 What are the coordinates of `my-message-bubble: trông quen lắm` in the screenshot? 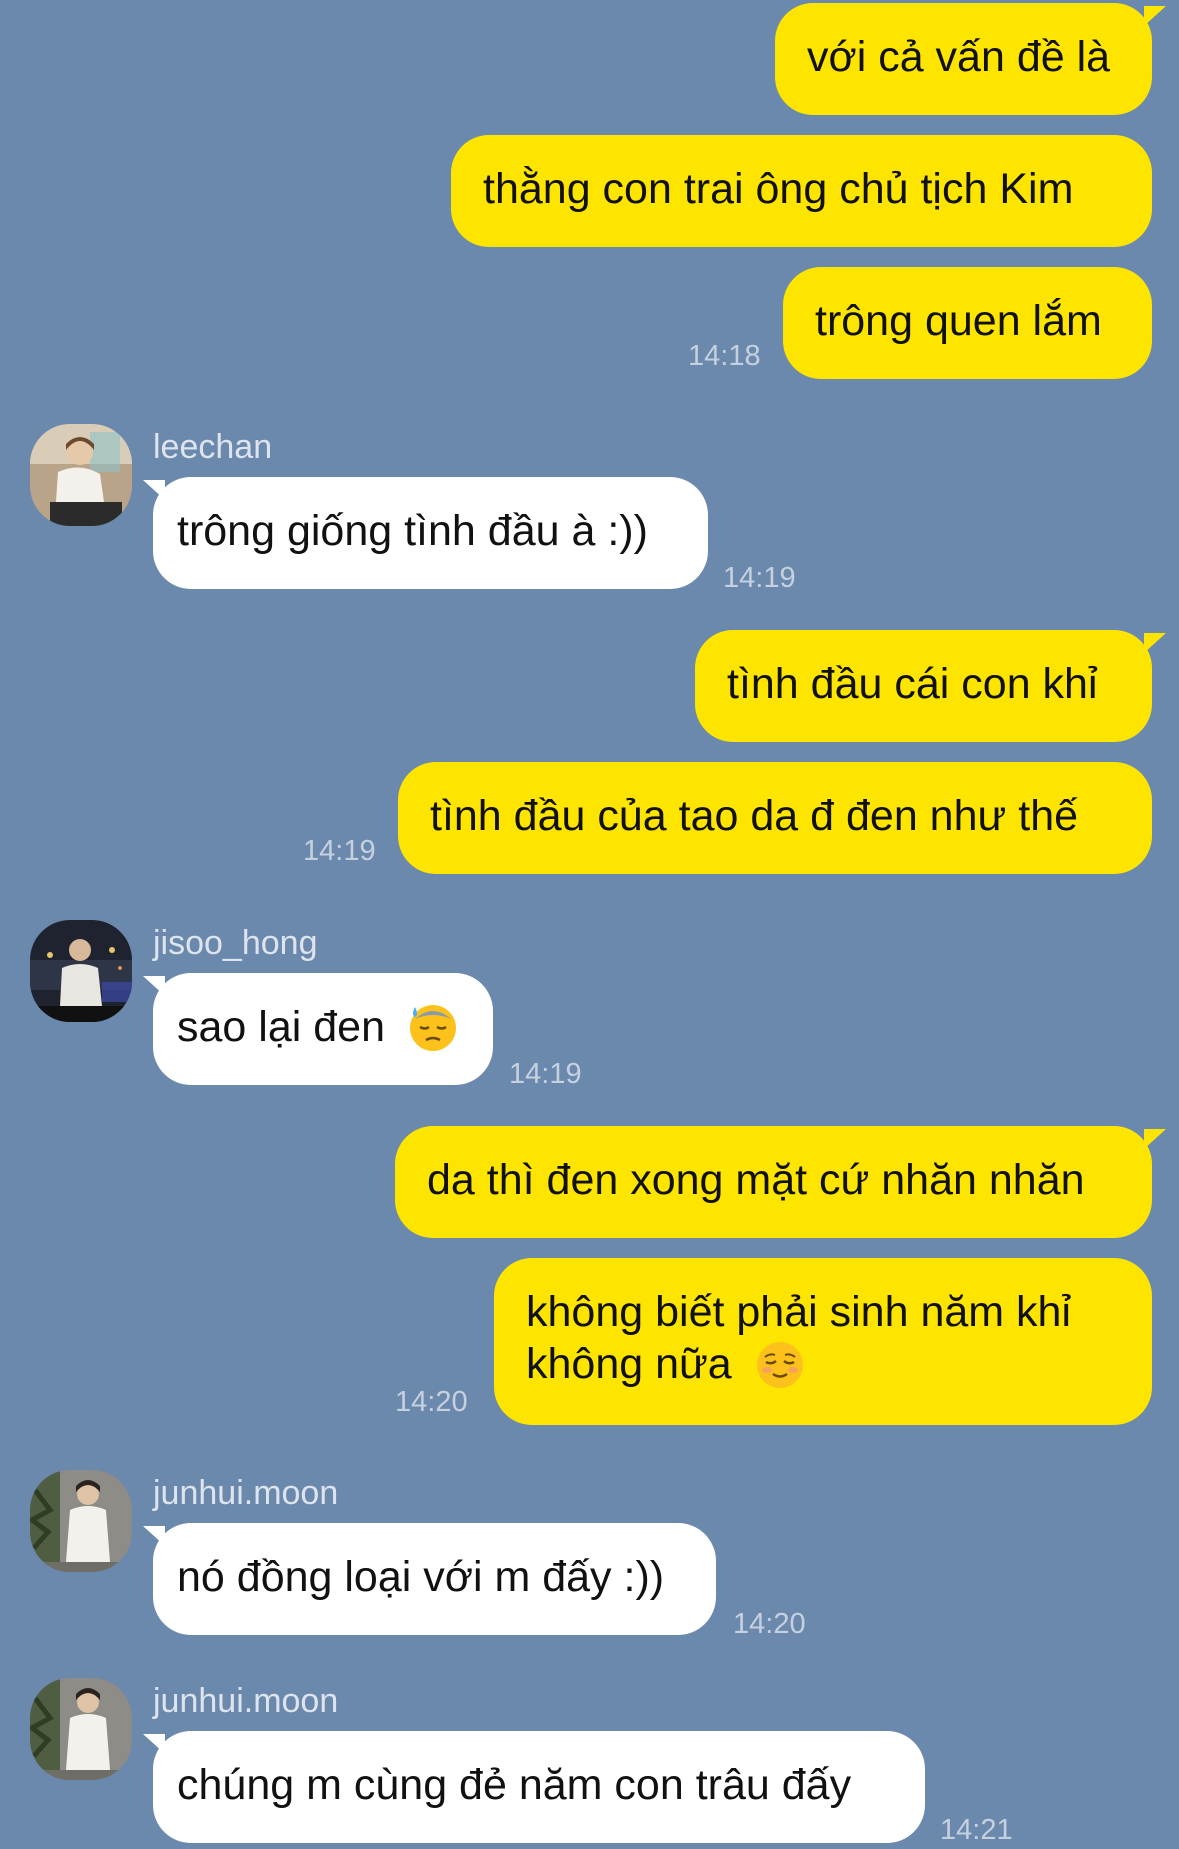 It's located at (967, 323).